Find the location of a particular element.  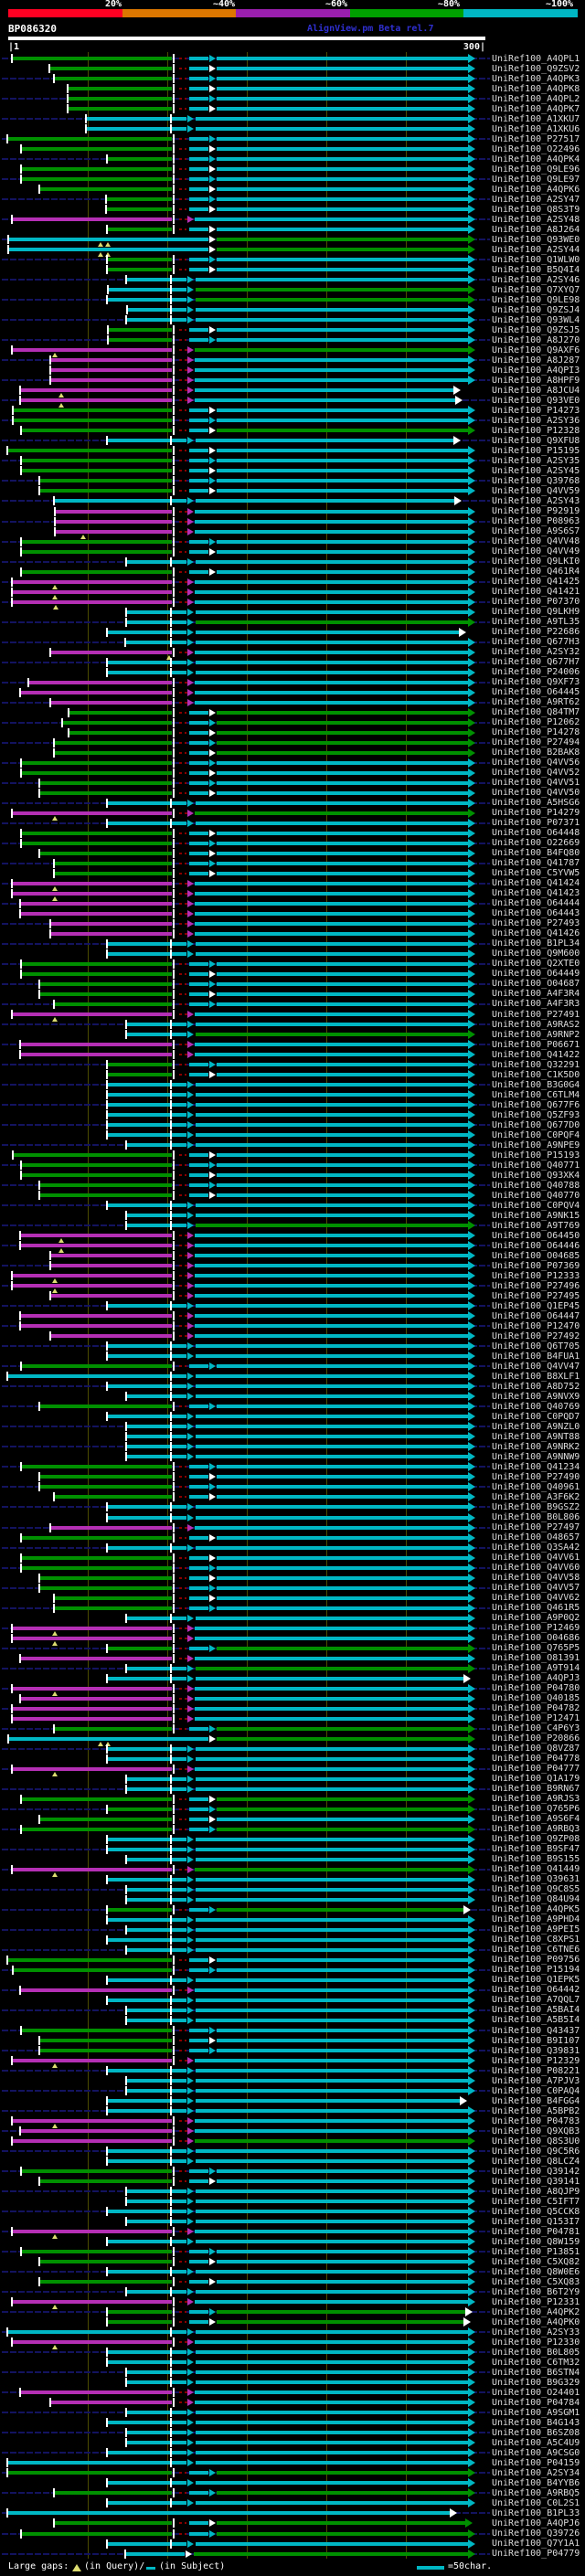

subject-label: UniRef100_A4QPK7 is located at coordinates (537, 109).